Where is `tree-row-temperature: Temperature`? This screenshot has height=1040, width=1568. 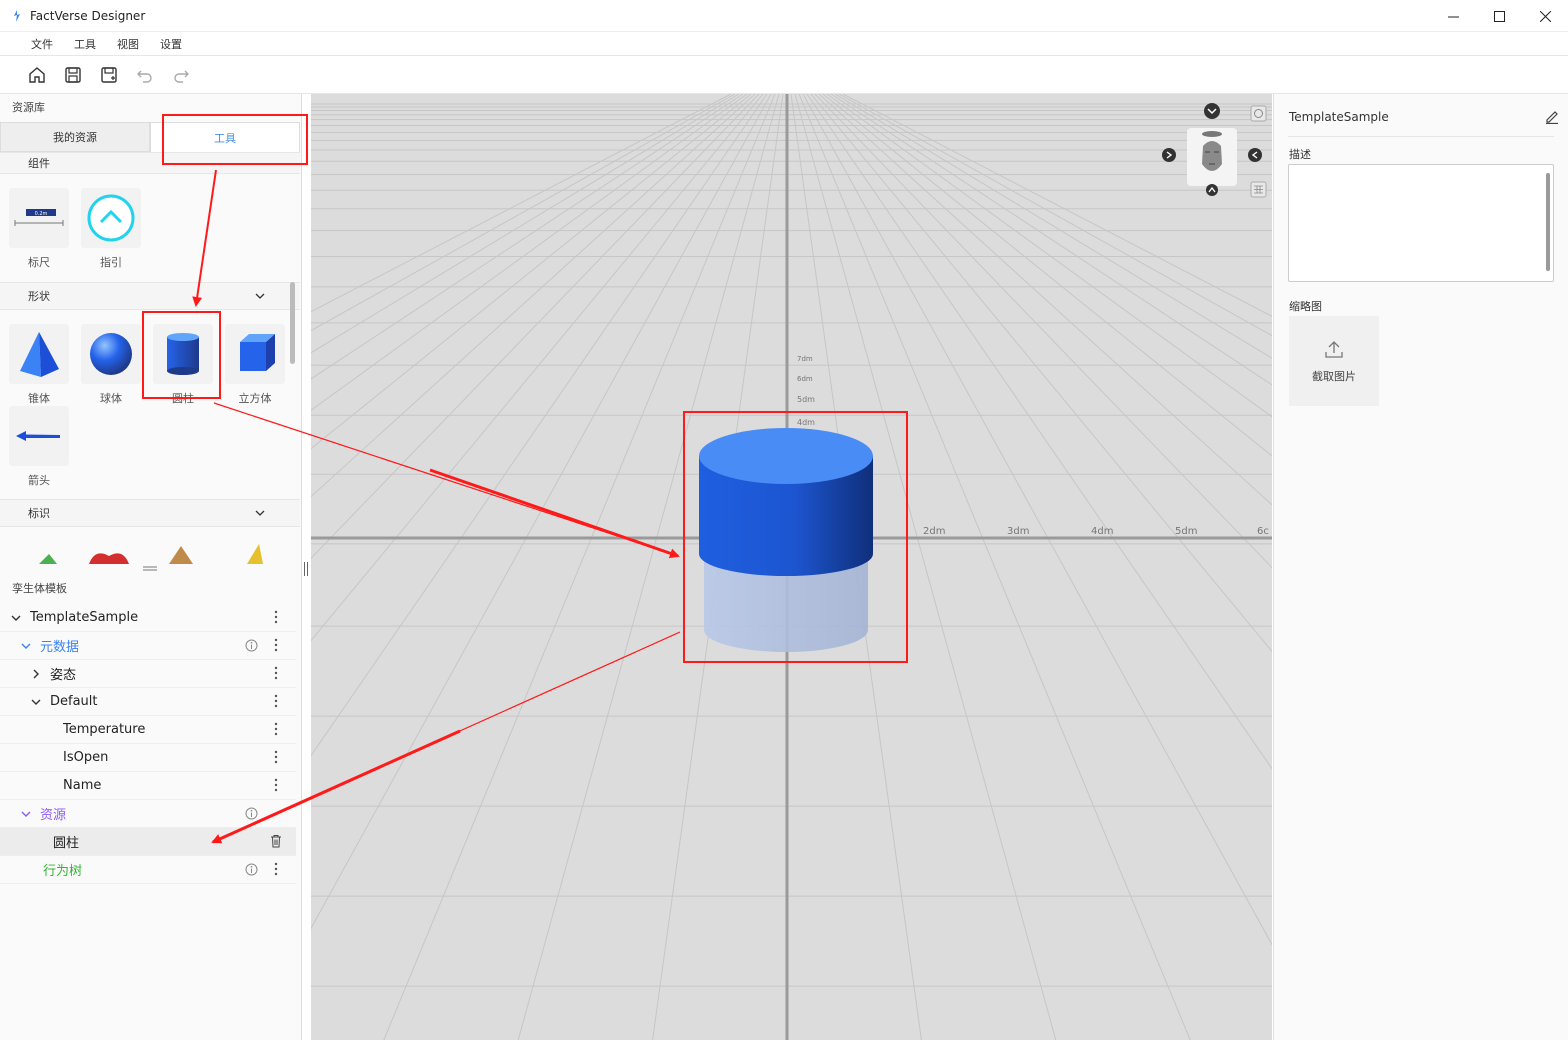
tree-row-temperature: Temperature is located at coordinates (148, 730).